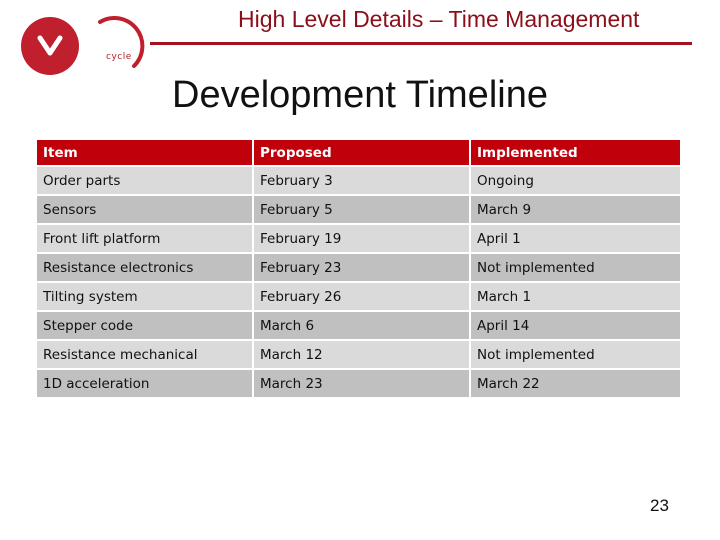 This screenshot has width=720, height=540. What do you see at coordinates (360, 95) in the screenshot?
I see `page-title: Development Timeline` at bounding box center [360, 95].